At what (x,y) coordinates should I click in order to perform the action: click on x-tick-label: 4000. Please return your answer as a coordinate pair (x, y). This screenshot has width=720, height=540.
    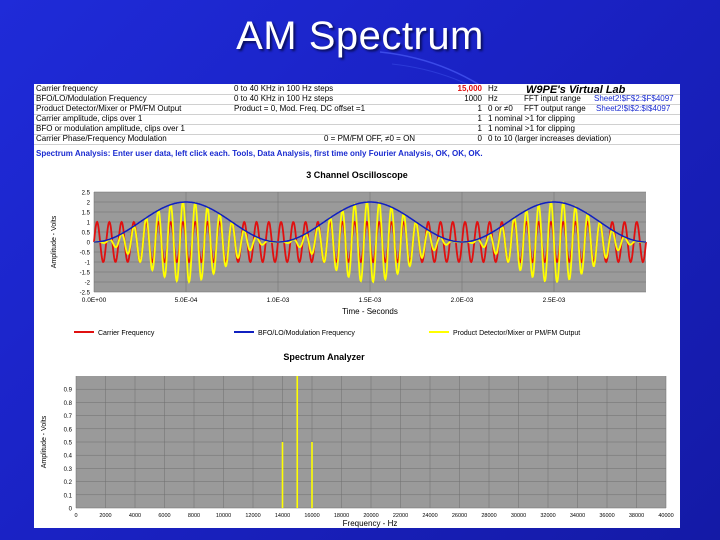
    Looking at the image, I should click on (135, 516).